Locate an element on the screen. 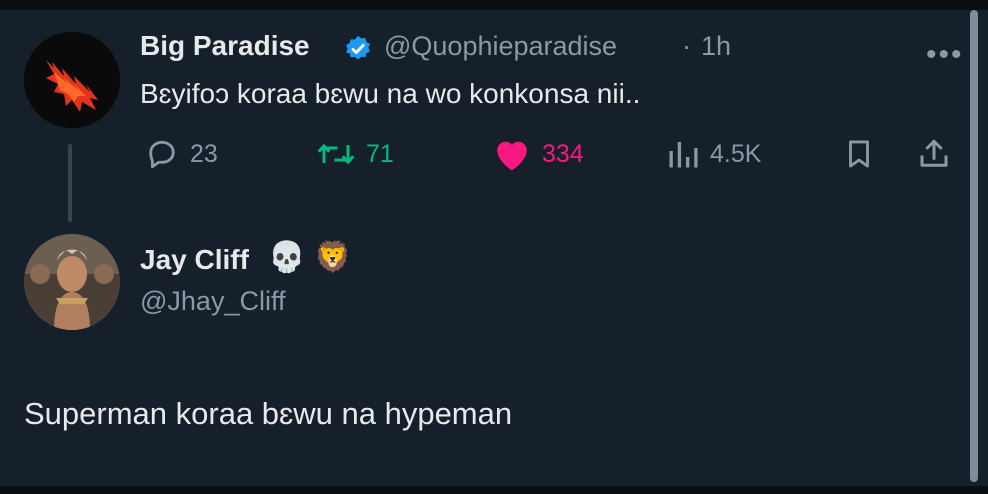 The image size is (988, 494). bottom-edge is located at coordinates (494, 490).